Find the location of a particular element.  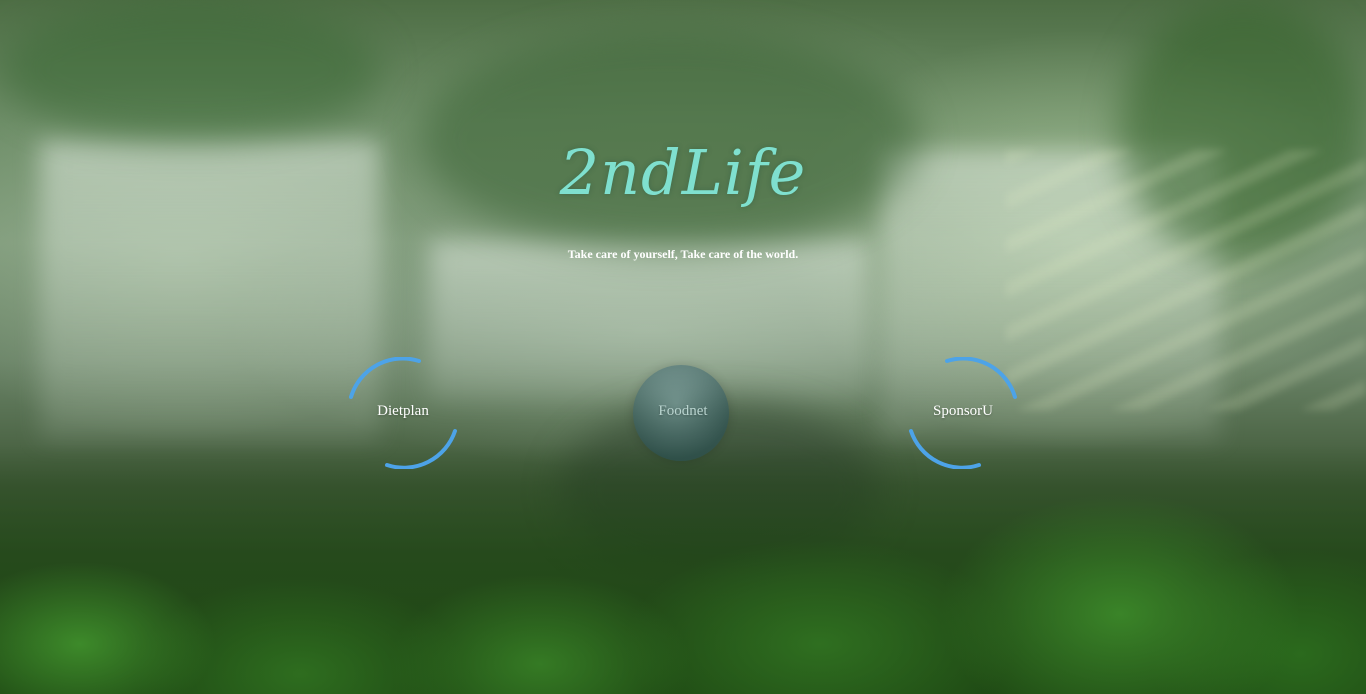

nav-item-foodnet: Foodnet is located at coordinates (683, 413).